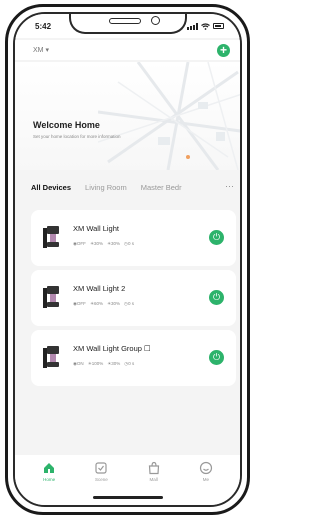  What do you see at coordinates (127, 50) in the screenshot?
I see `home-header: XM ▾ +` at bounding box center [127, 50].